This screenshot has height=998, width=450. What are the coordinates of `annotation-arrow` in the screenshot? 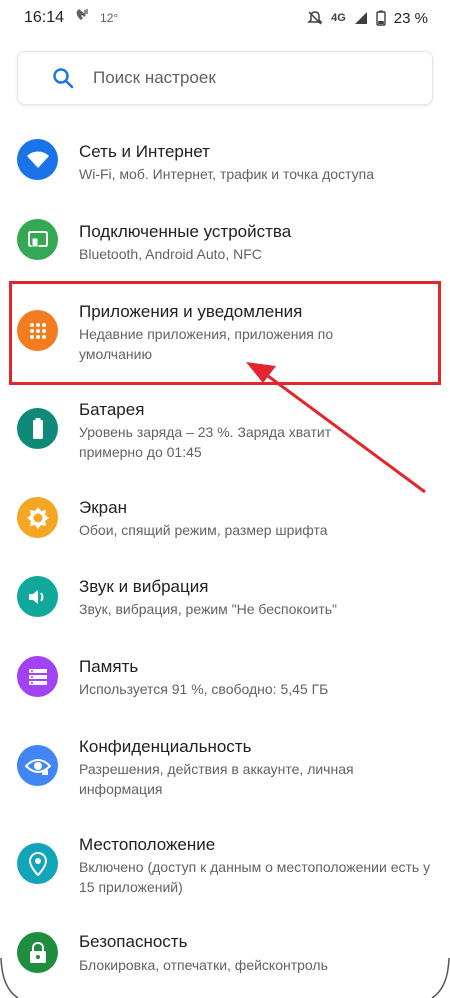 It's located at (336, 428).